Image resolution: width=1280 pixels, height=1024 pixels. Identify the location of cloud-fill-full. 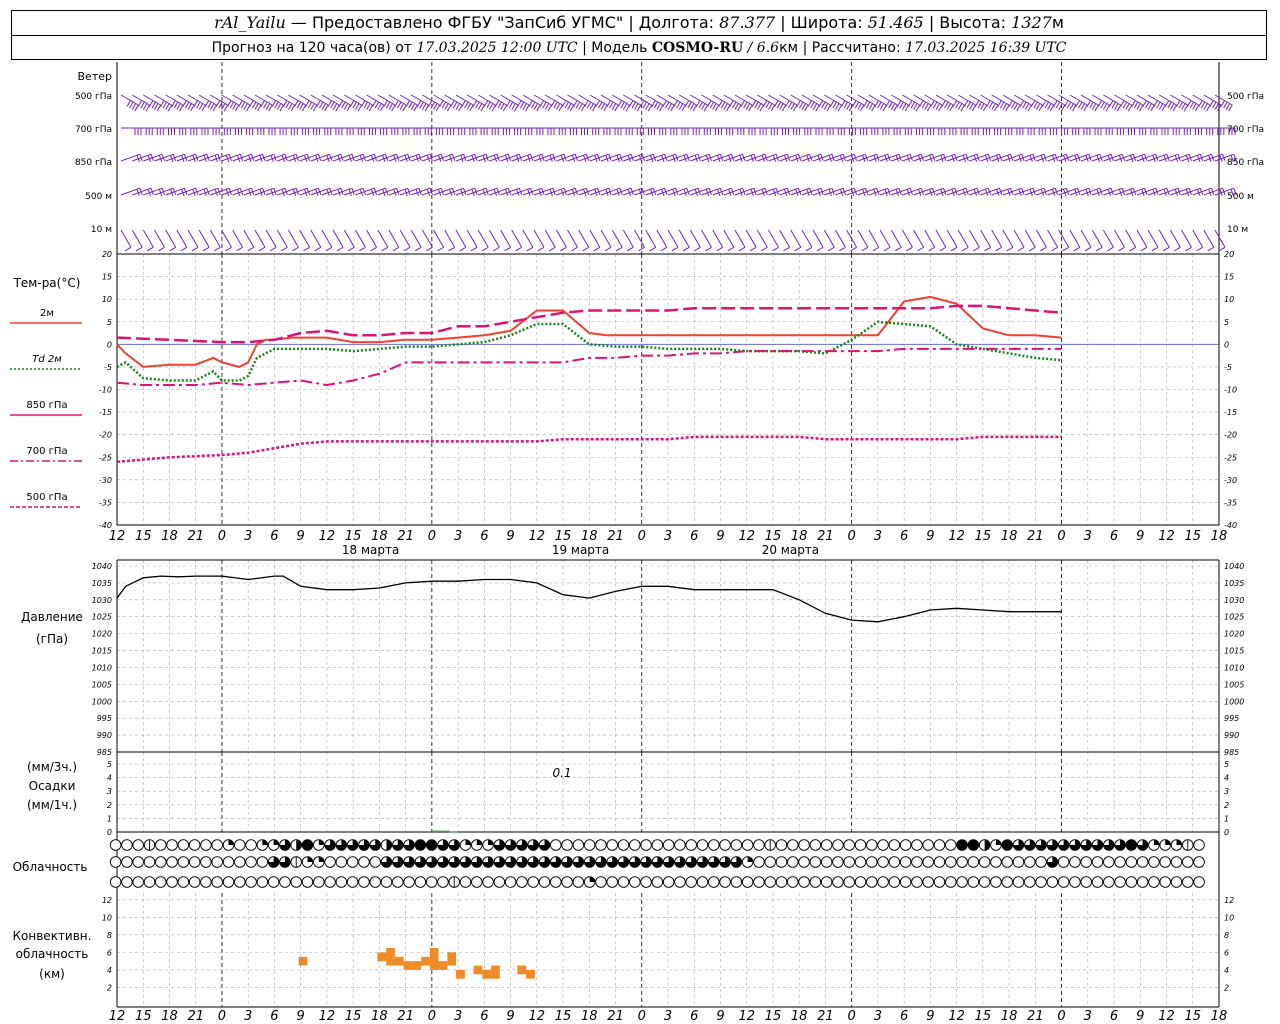
(973, 845).